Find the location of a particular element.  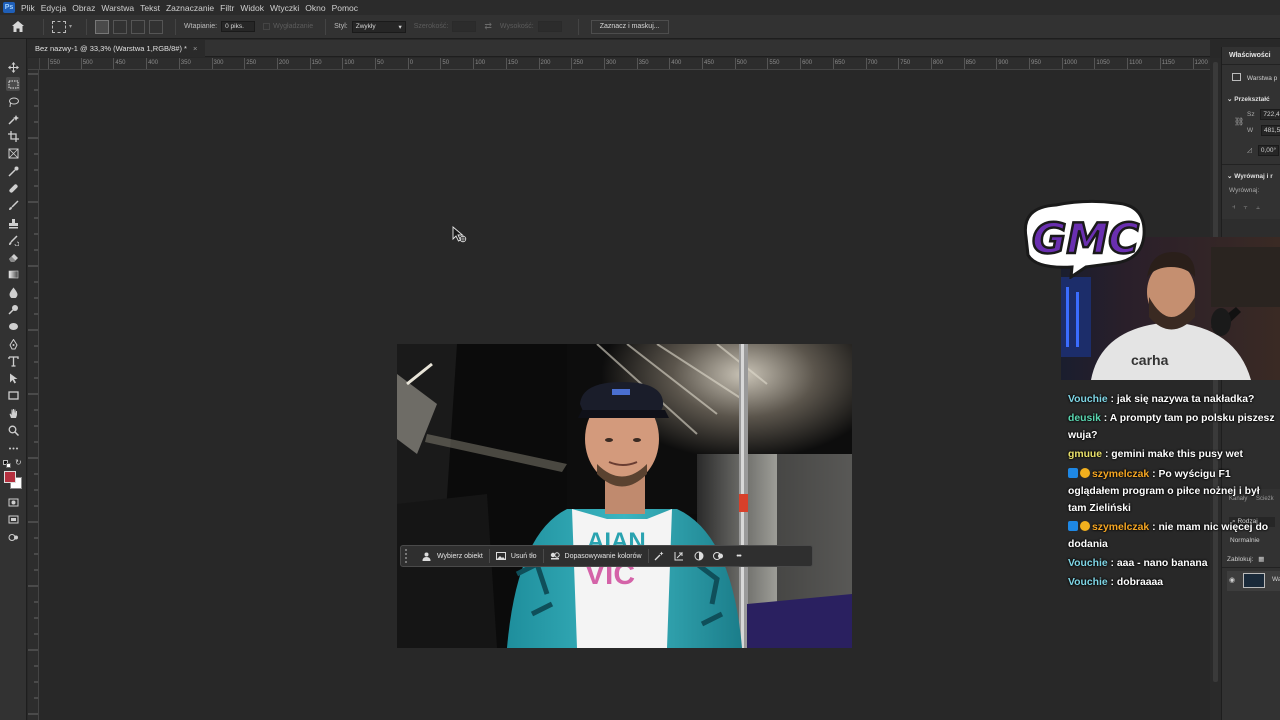

remove-background-button: Usuń tło is located at coordinates (516, 556).